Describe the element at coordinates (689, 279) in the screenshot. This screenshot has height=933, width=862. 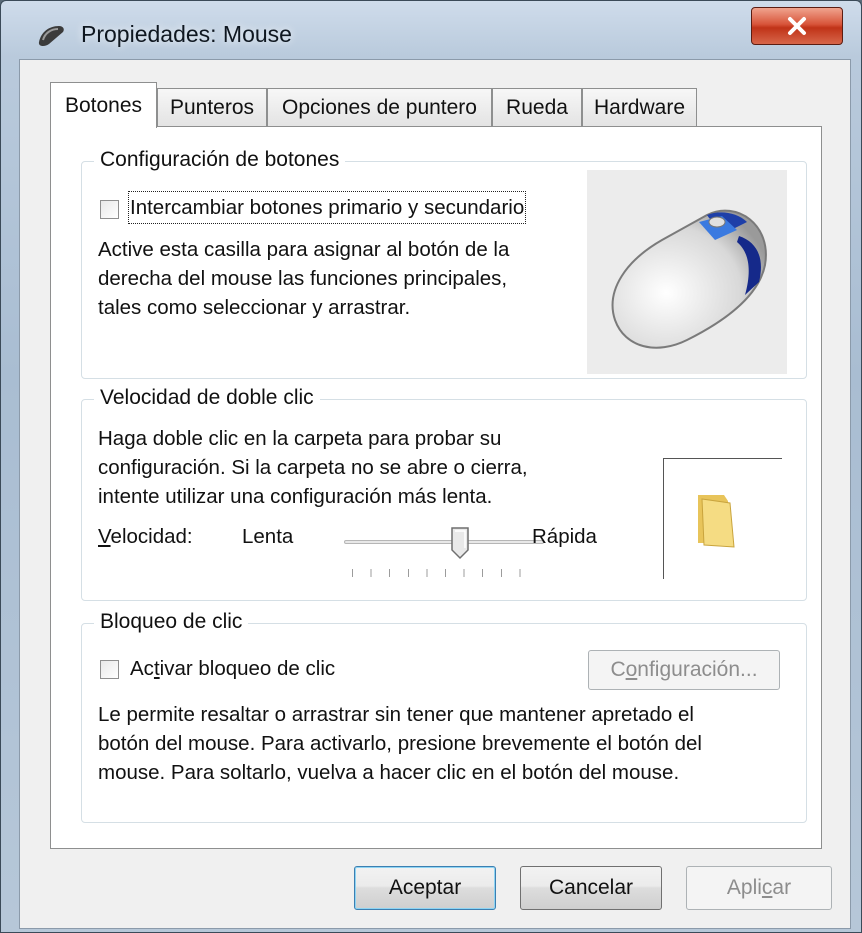
I see `mouse-illustration-icon` at that location.